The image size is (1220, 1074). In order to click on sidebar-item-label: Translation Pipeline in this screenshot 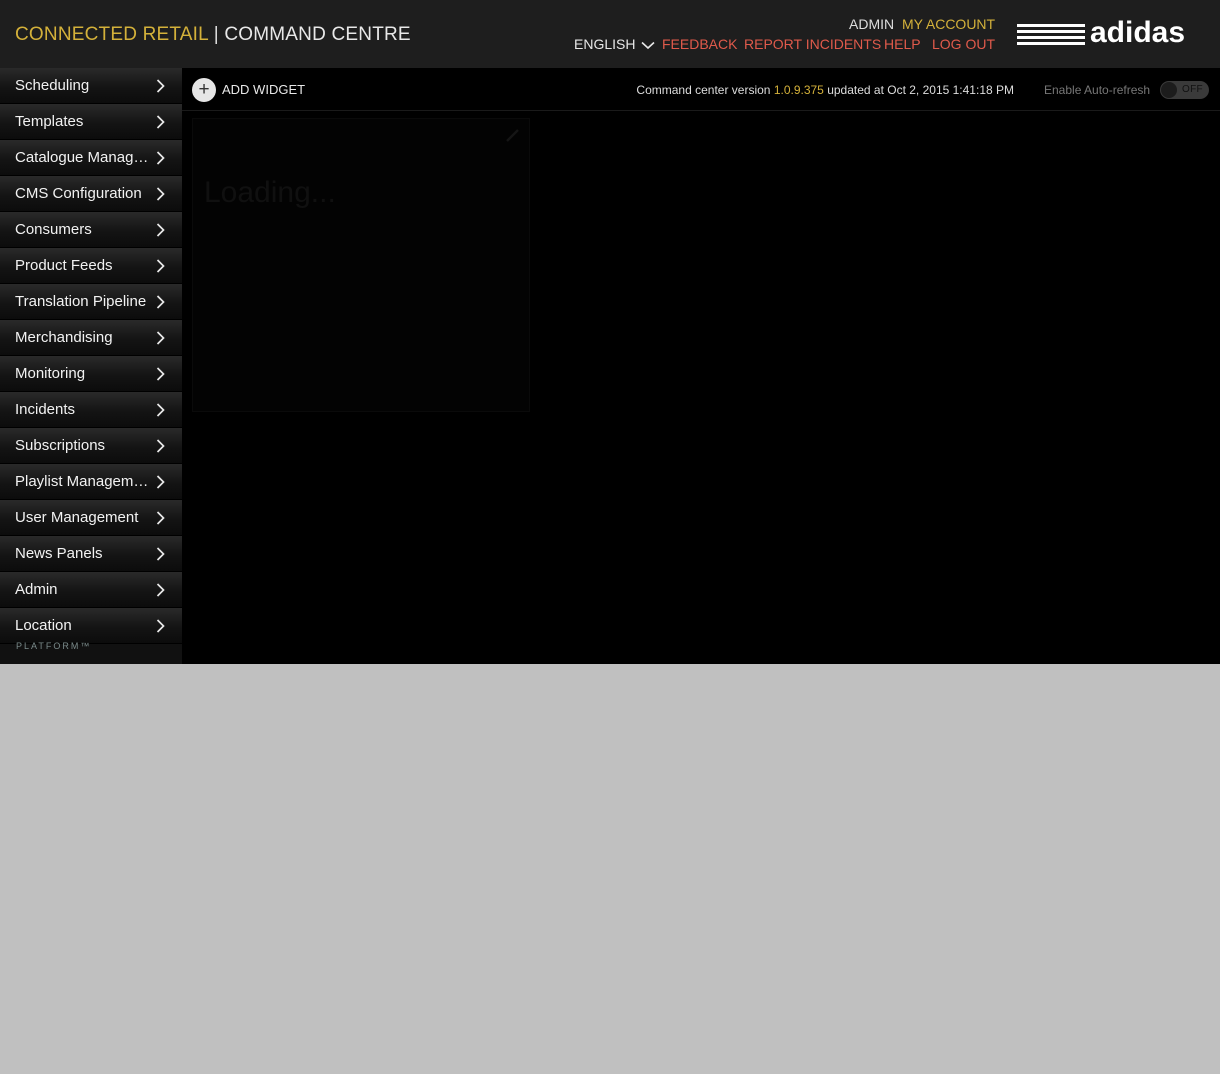, I will do `click(81, 301)`.